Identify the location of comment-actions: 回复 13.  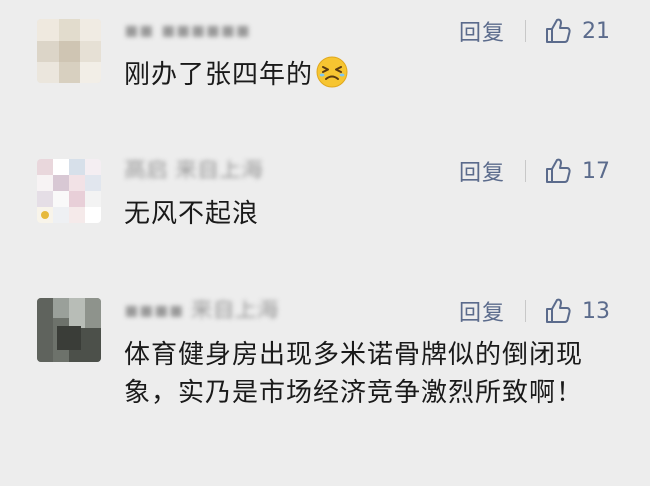
(536, 311).